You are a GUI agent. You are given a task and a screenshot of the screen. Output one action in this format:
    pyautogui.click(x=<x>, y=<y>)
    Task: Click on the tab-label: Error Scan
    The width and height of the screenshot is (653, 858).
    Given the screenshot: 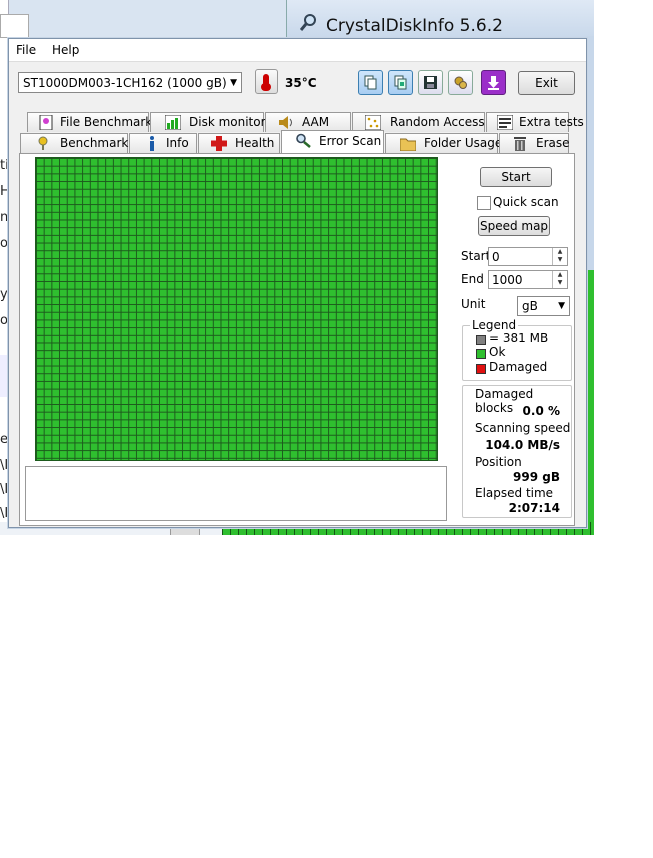 What is the action you would take?
    pyautogui.click(x=350, y=141)
    